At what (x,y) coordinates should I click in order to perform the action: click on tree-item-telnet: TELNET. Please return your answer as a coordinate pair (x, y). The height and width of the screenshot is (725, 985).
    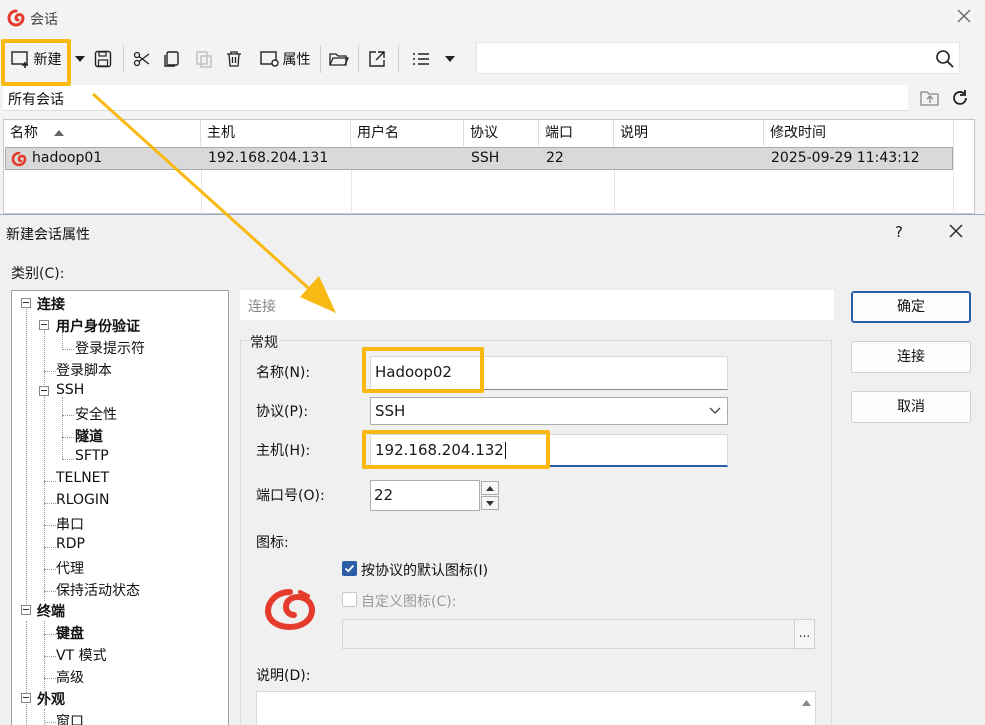
    Looking at the image, I should click on (82, 478).